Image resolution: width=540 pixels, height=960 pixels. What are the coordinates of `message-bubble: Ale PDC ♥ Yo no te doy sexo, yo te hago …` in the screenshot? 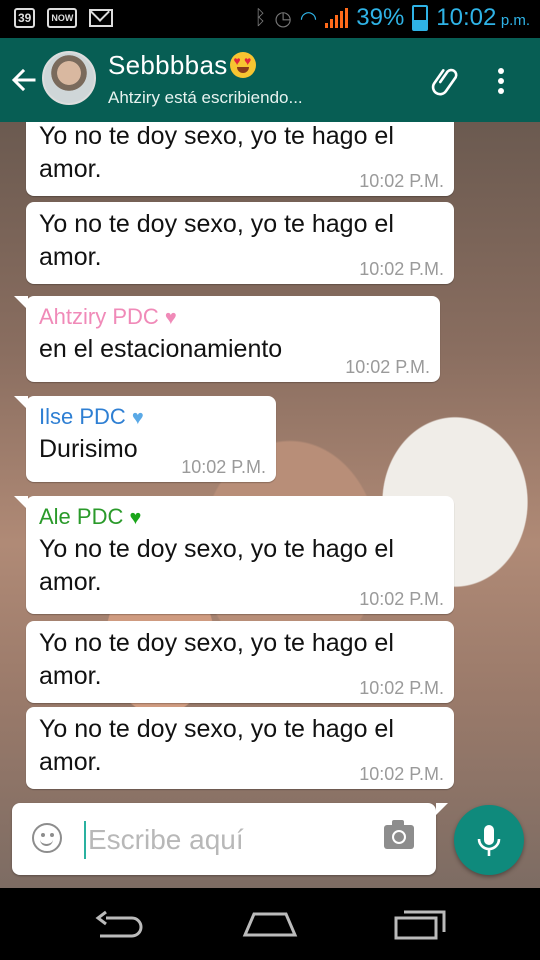 It's located at (234, 555).